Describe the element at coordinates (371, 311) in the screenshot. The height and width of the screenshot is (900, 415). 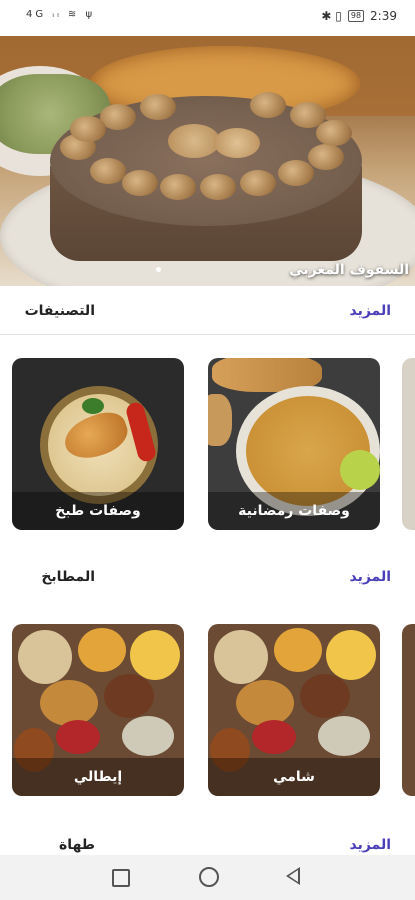
I see `categories-more-link: المزيد` at that location.